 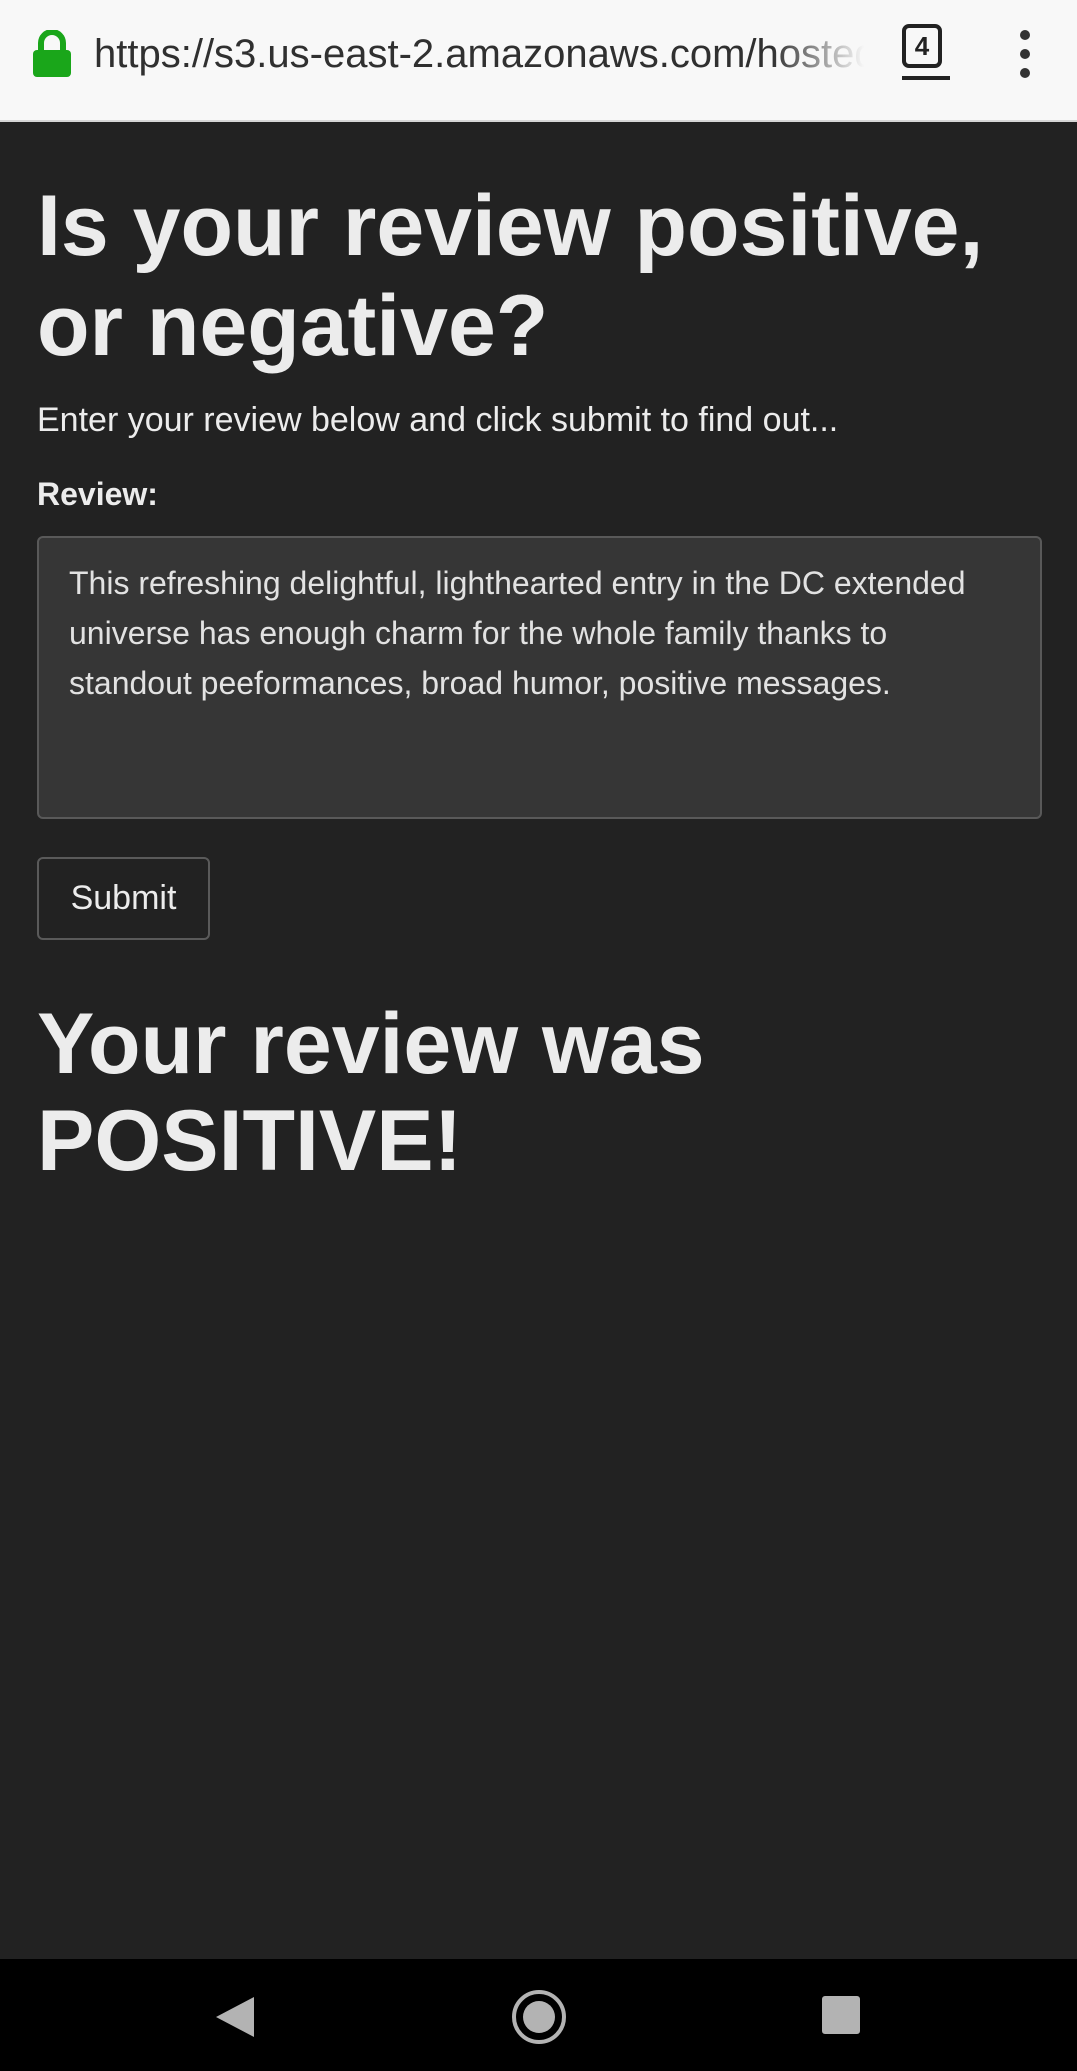 I want to click on overflow-menu-icon, so click(x=1024, y=54).